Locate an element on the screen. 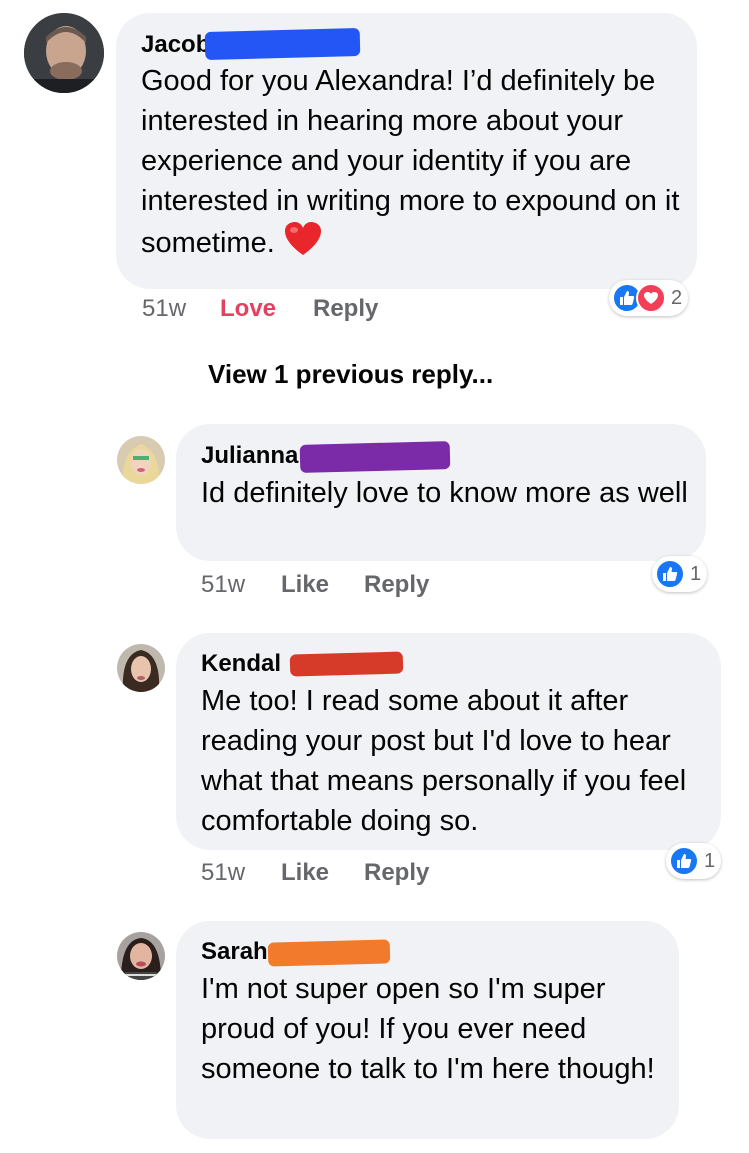  heart-emoji-icon is located at coordinates (303, 244).